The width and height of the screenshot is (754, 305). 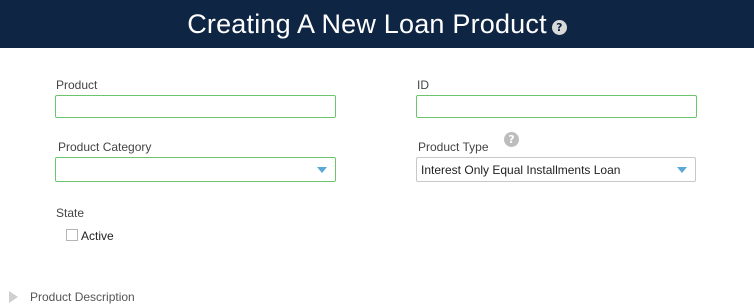 What do you see at coordinates (423, 85) in the screenshot?
I see `id-label: ID` at bounding box center [423, 85].